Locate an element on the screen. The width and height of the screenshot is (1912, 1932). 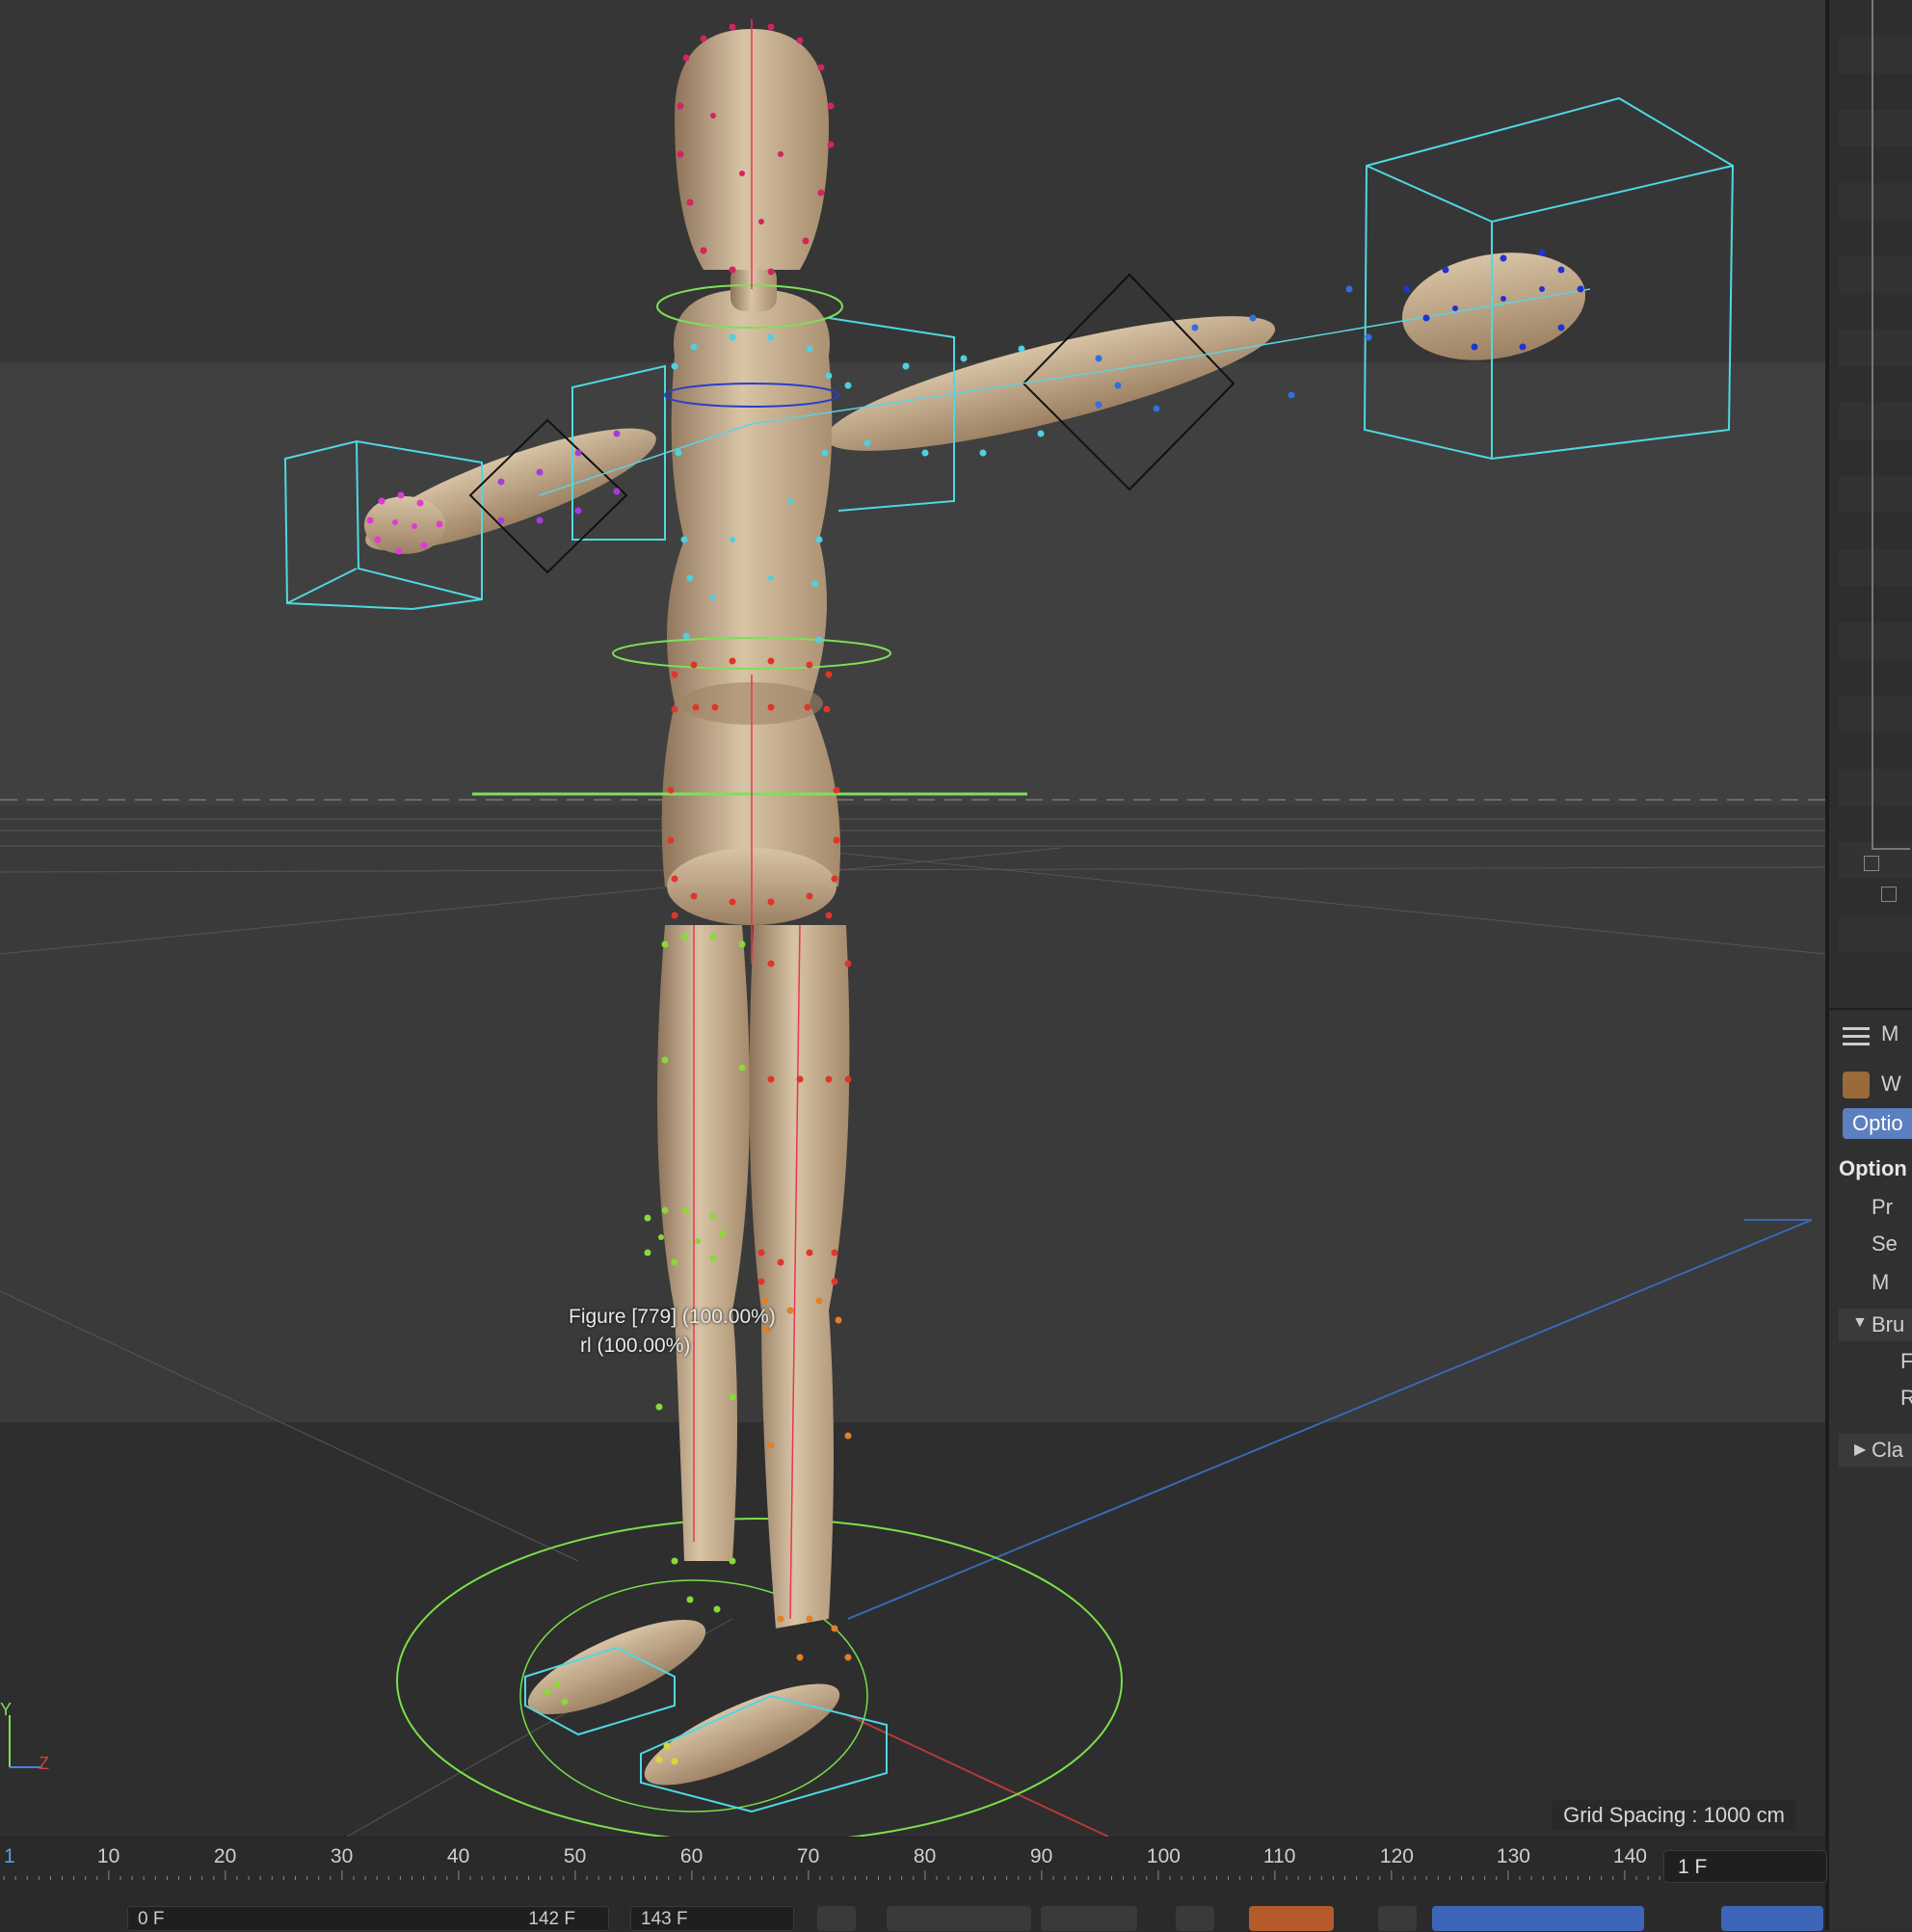
cla-group-header: ▶ Cla is located at coordinates (1875, 1450).